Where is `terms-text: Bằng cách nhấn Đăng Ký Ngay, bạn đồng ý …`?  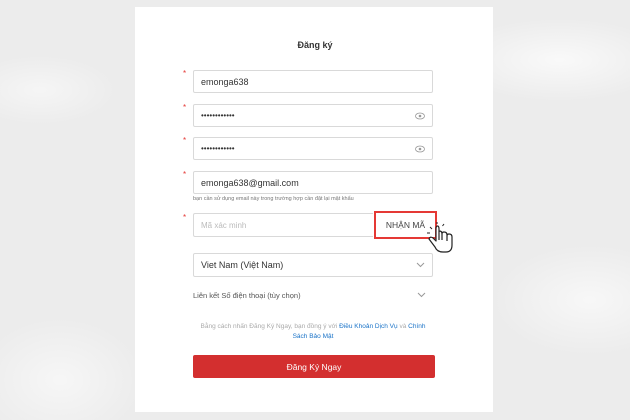 terms-text: Bằng cách nhấn Đăng Ký Ngay, bạn đồng ý … is located at coordinates (313, 332).